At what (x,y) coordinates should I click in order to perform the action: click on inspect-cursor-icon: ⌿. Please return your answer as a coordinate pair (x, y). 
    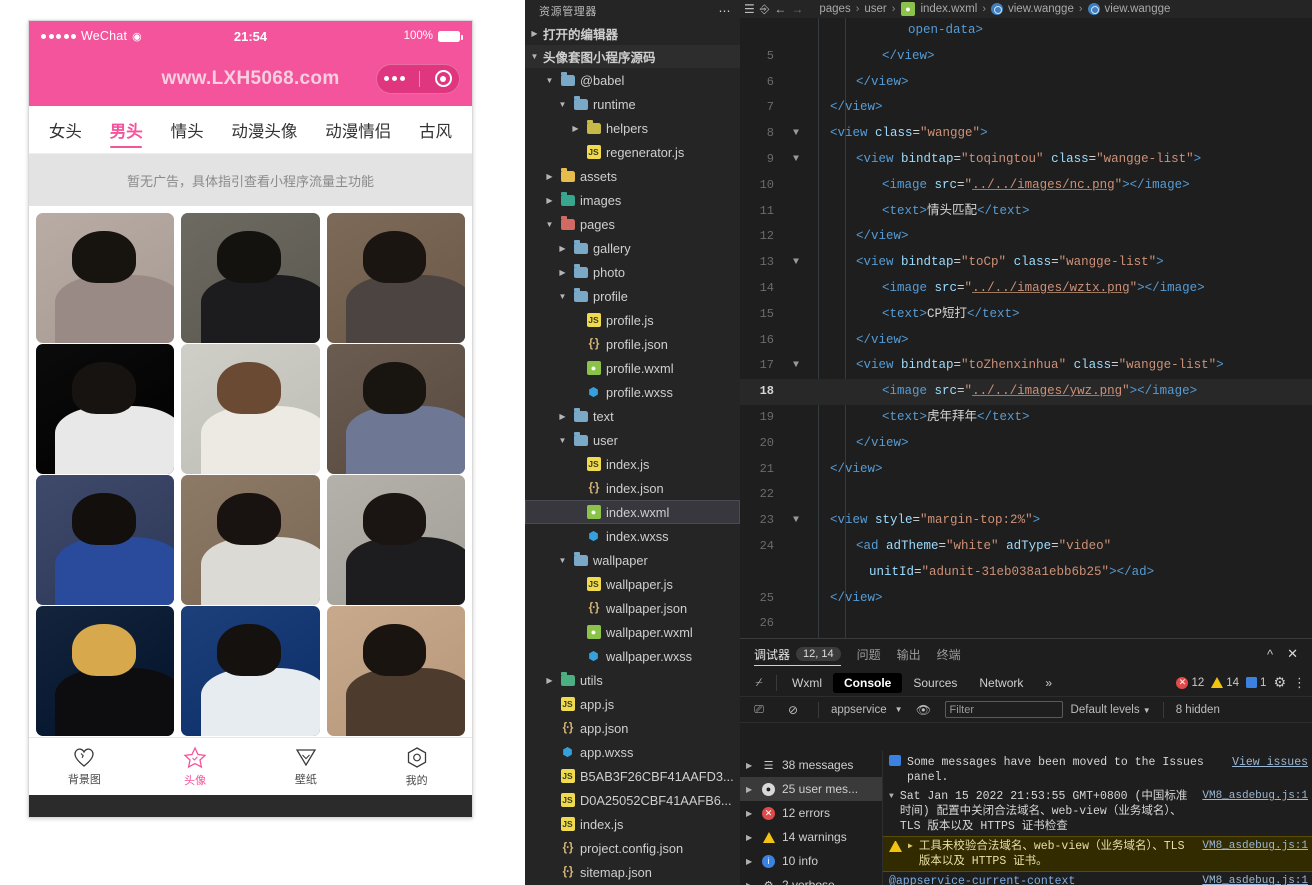
    Looking at the image, I should click on (759, 682).